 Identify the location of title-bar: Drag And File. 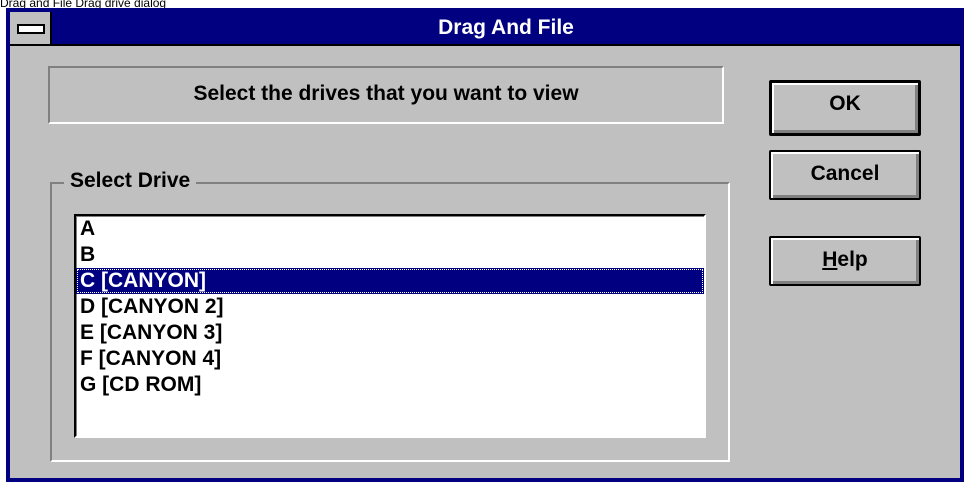
(485, 29).